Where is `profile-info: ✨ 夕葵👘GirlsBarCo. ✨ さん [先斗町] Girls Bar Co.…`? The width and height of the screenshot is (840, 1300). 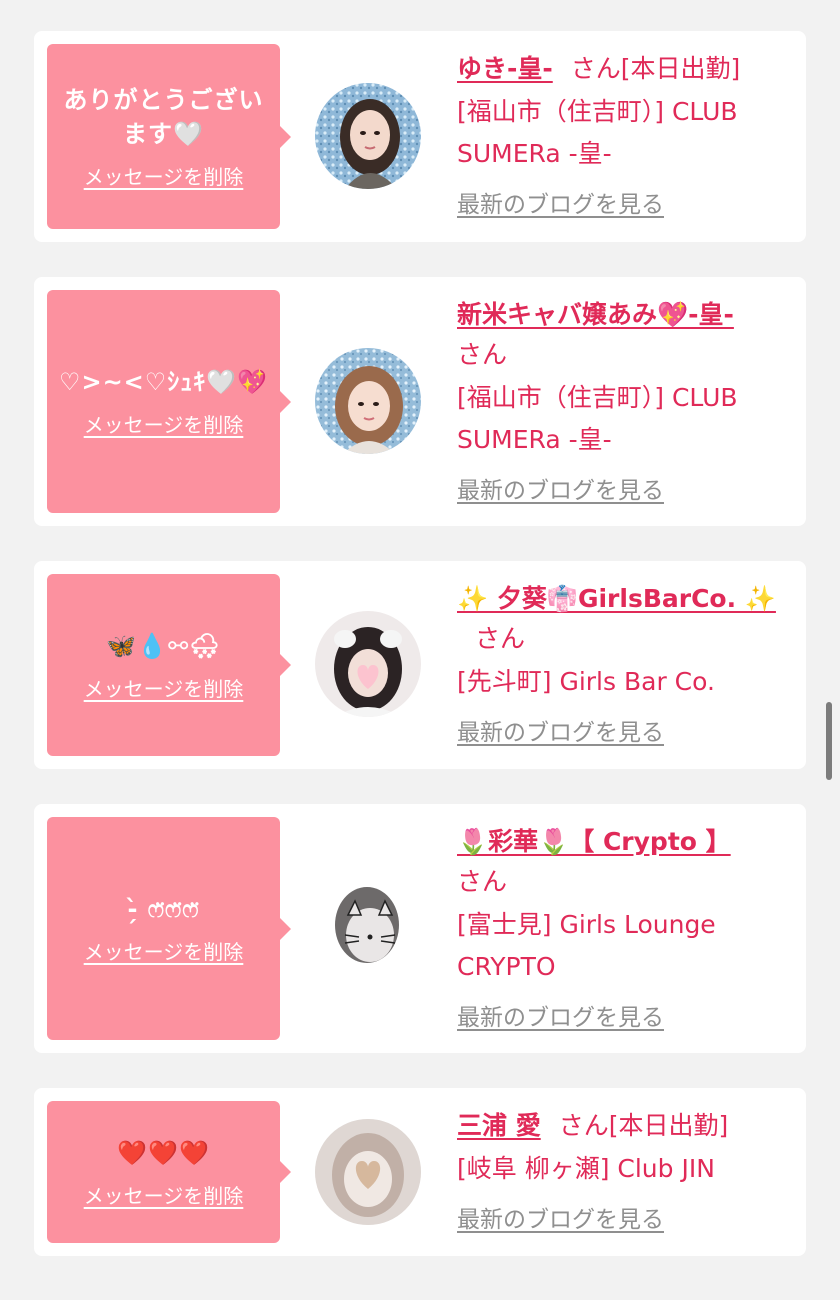
profile-info: ✨ 夕葵👘GirlsBarCo. ✨ さん [先斗町] Girls Bar Co.… is located at coordinates (625, 663).